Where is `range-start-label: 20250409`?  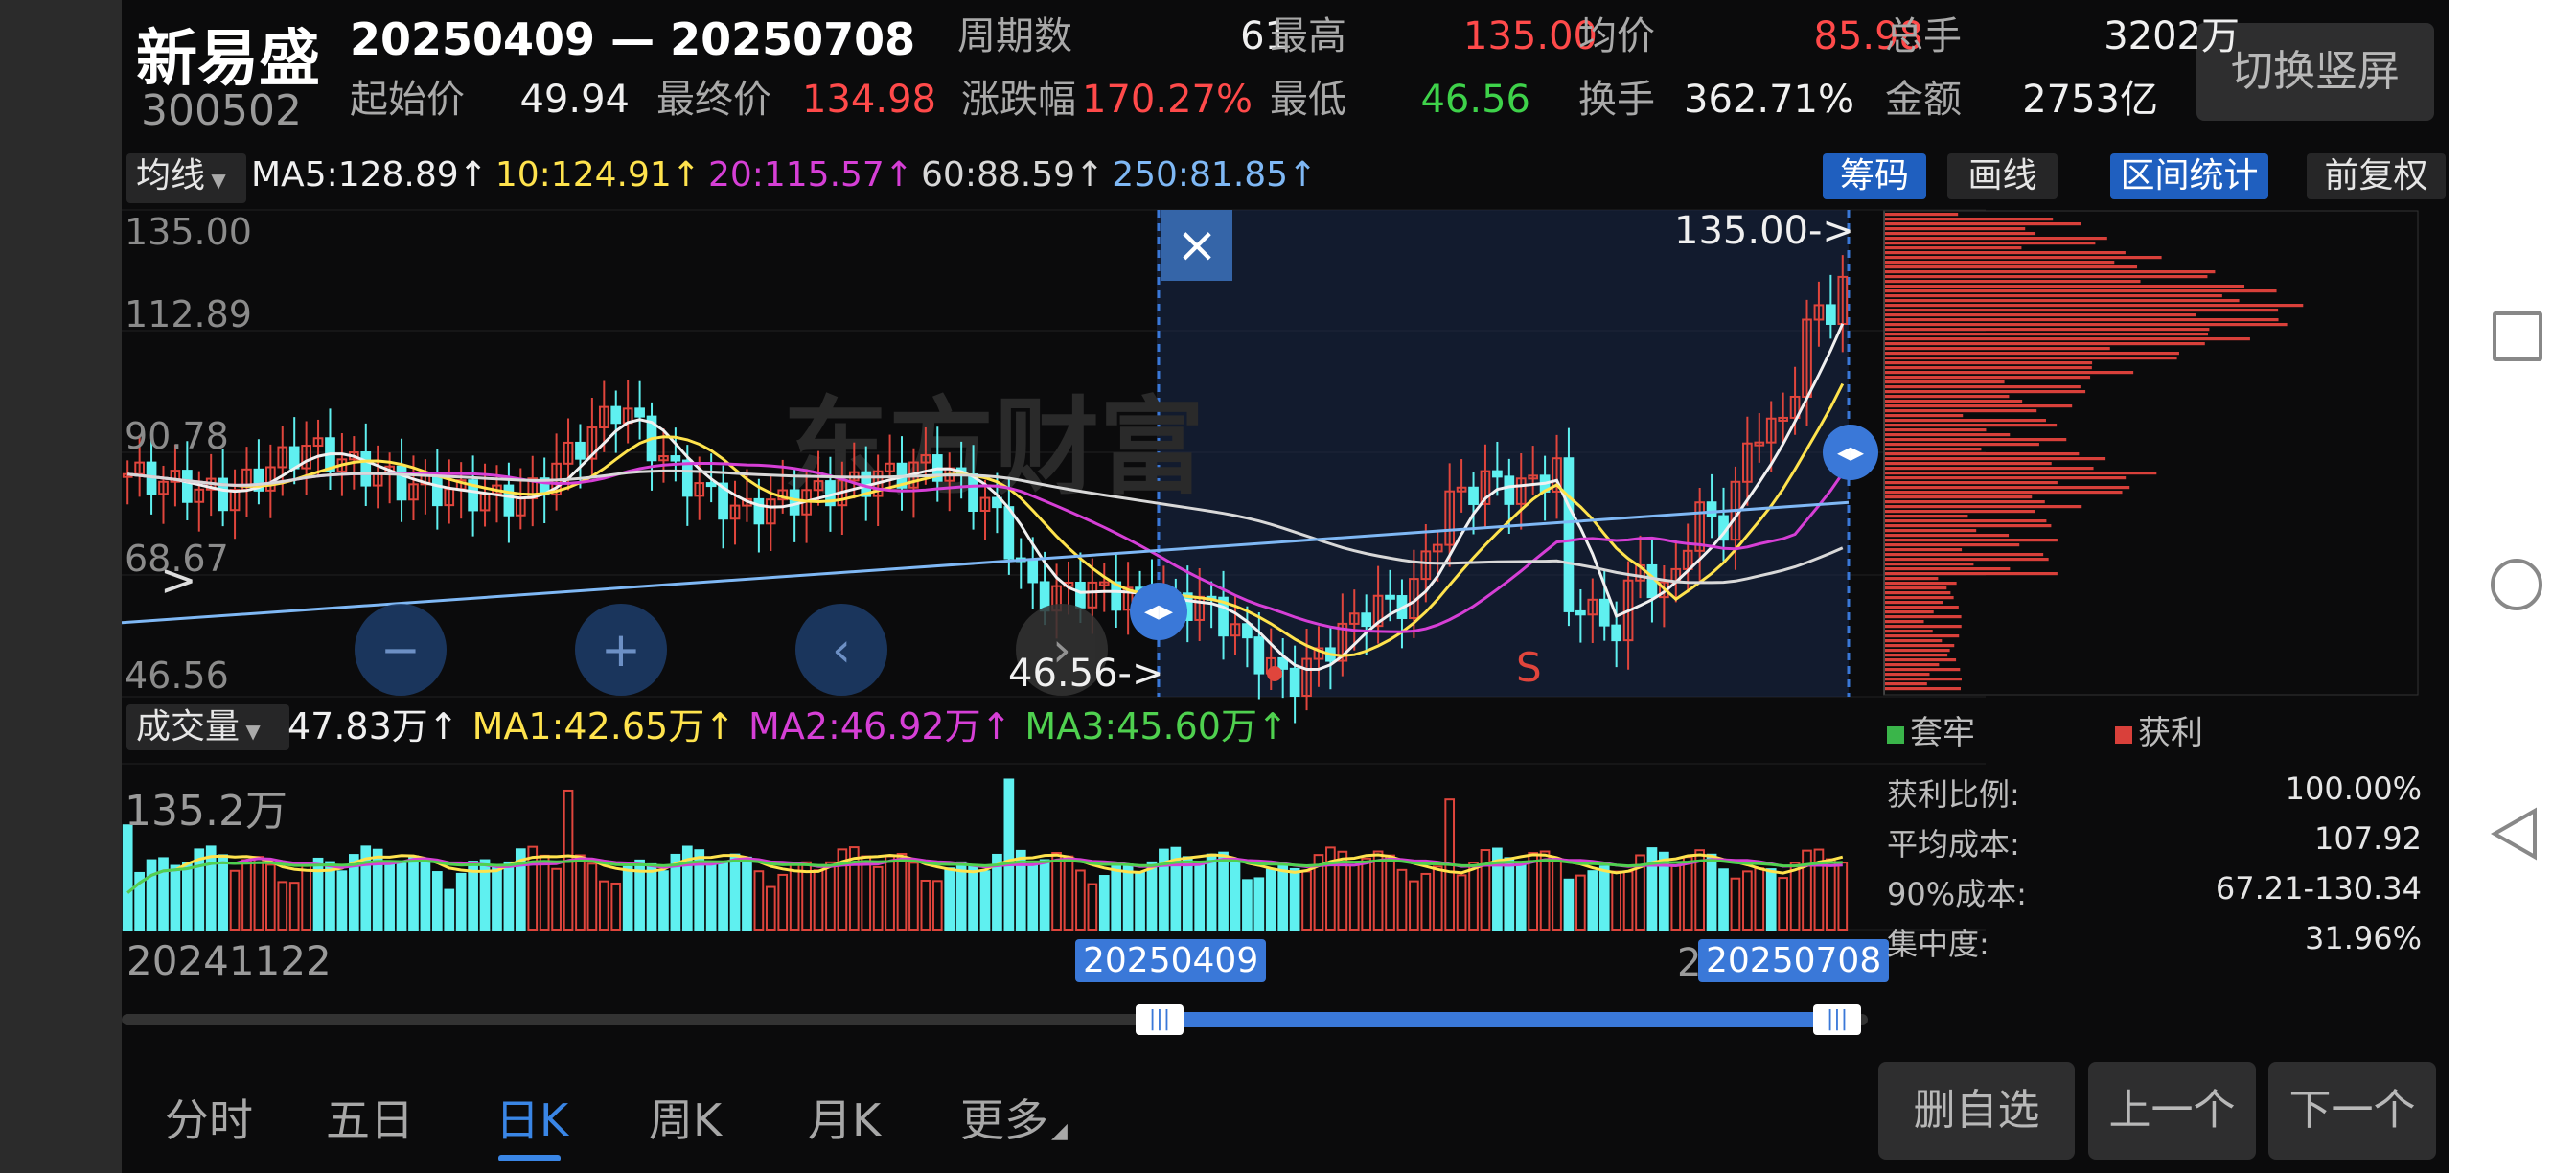 range-start-label: 20250409 is located at coordinates (1171, 960).